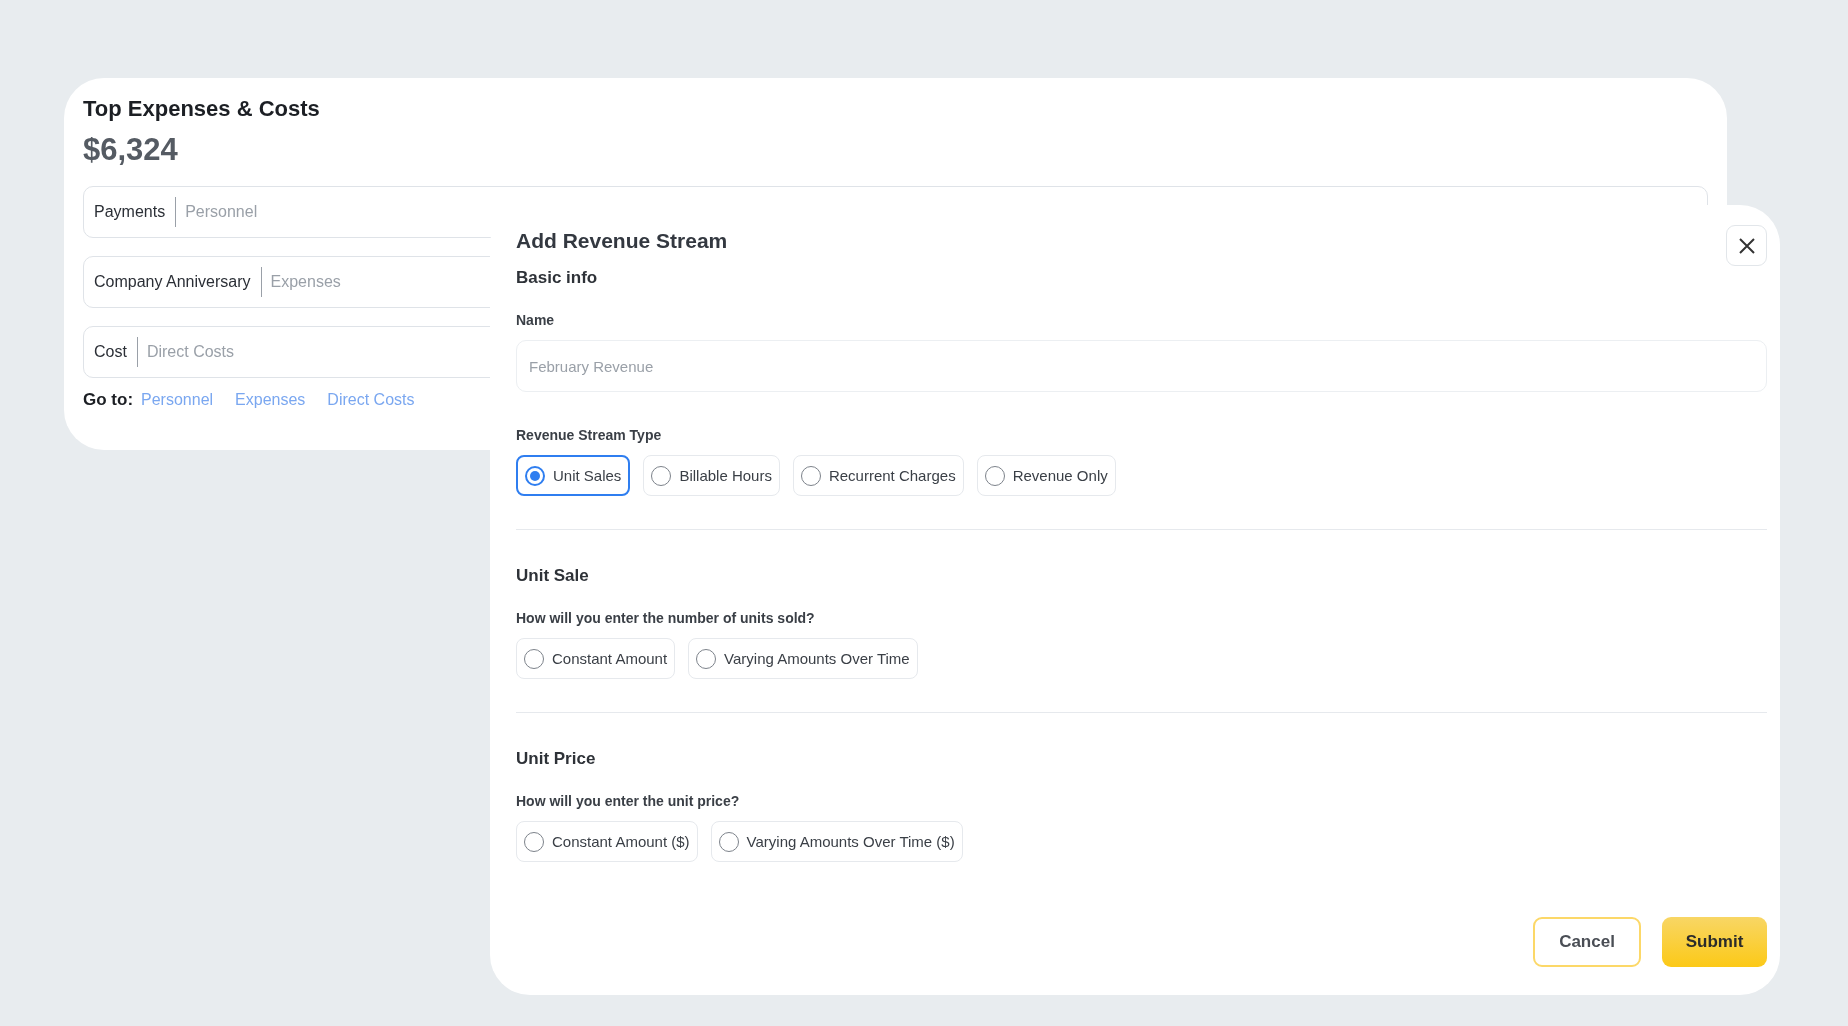 Image resolution: width=1848 pixels, height=1026 pixels. What do you see at coordinates (596, 658) in the screenshot?
I see `radio-option: Constant Amount` at bounding box center [596, 658].